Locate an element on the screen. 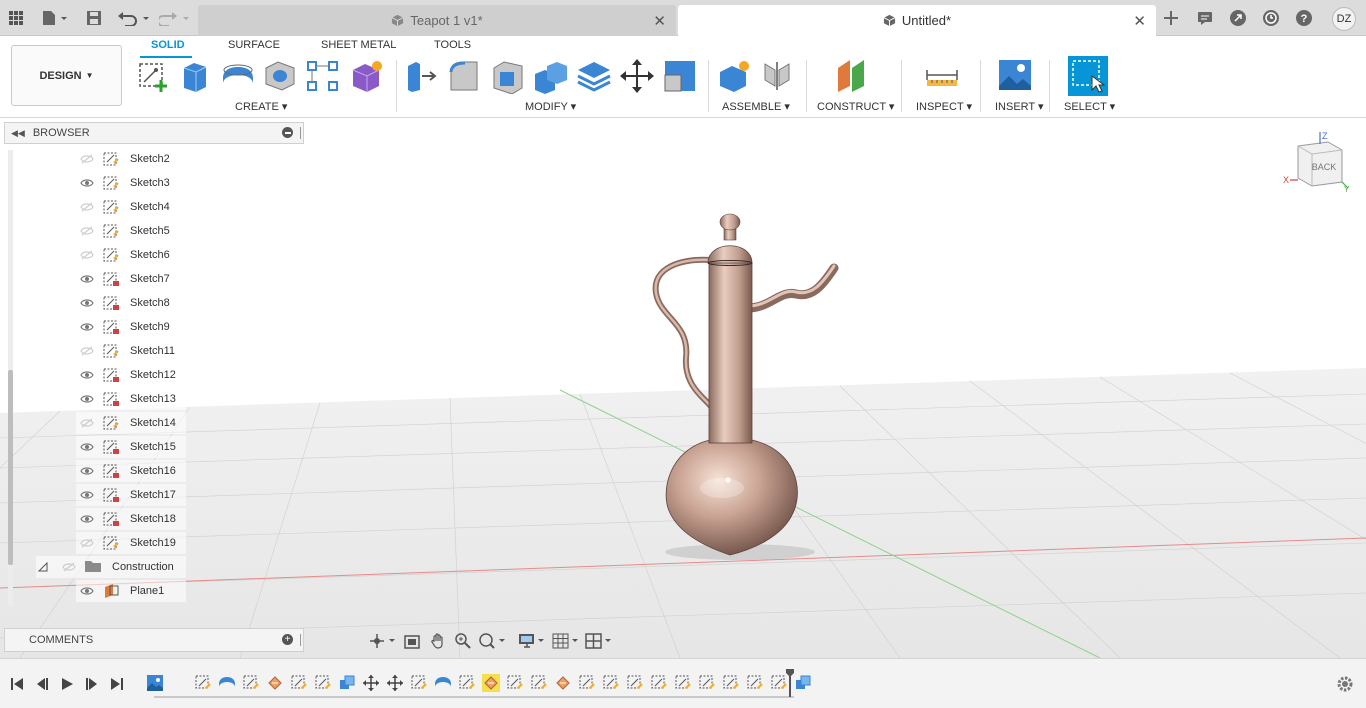 This screenshot has width=1366, height=708. browser-item-sketch: Sketch7 is located at coordinates (131, 279).